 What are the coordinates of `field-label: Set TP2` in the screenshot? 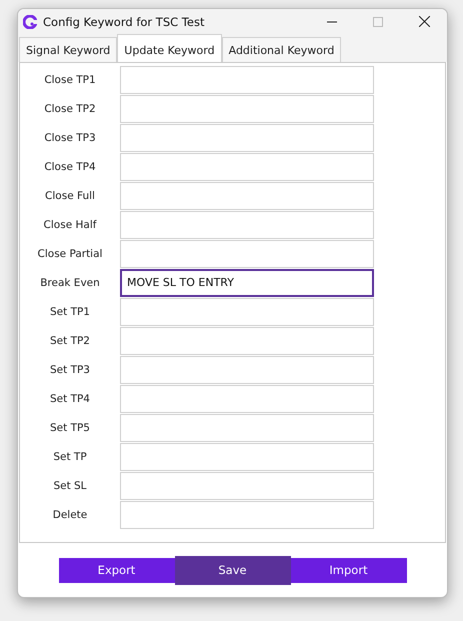 It's located at (69, 340).